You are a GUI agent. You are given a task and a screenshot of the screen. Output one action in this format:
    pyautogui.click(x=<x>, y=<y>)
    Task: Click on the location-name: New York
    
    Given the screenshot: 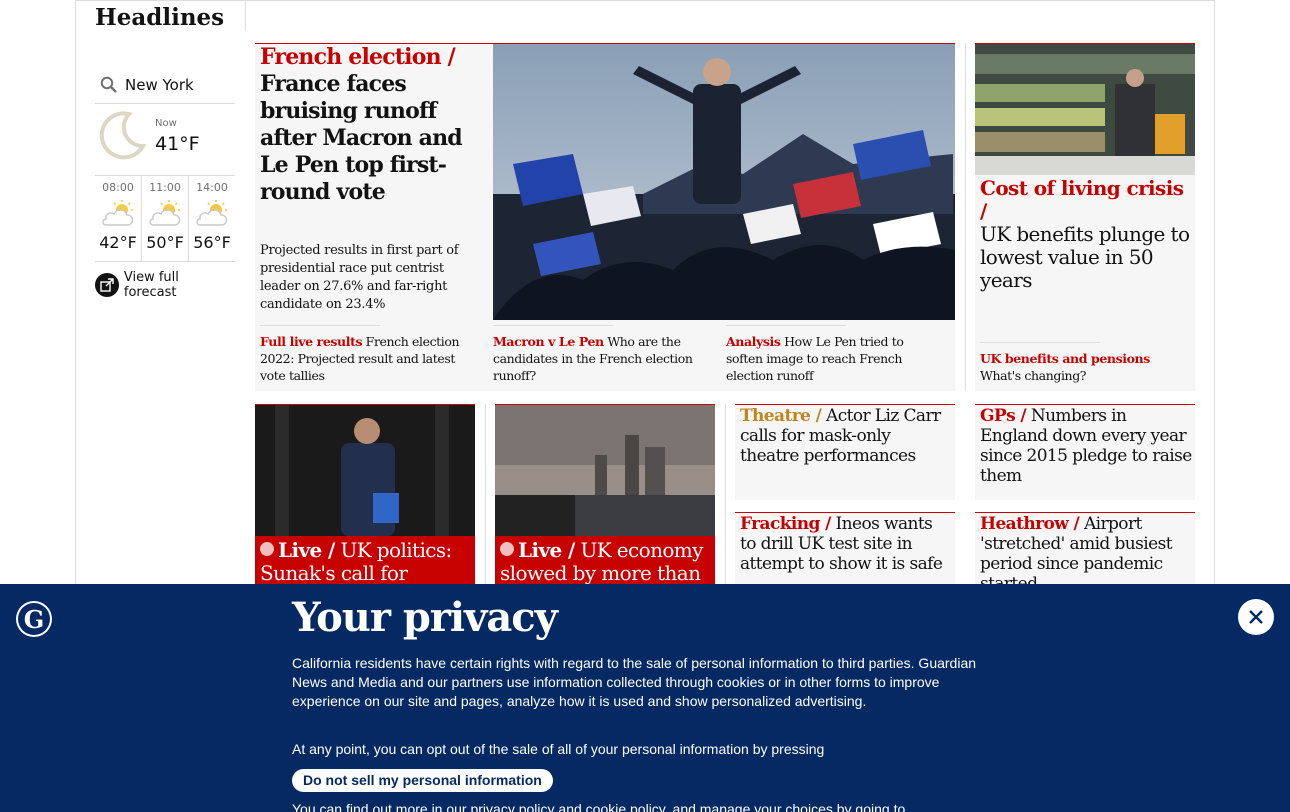 What is the action you would take?
    pyautogui.click(x=159, y=84)
    